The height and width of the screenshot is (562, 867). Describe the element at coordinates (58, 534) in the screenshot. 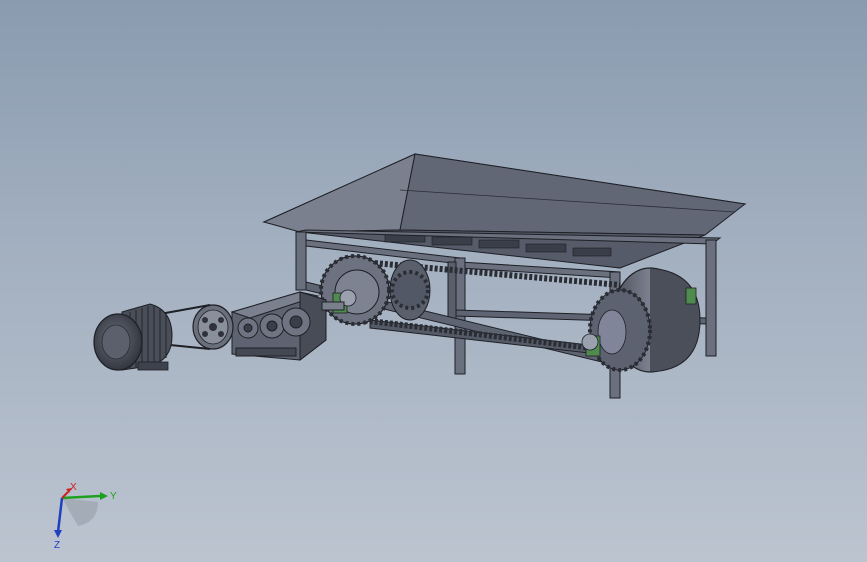

I see `z-axis-arrow-icon` at that location.